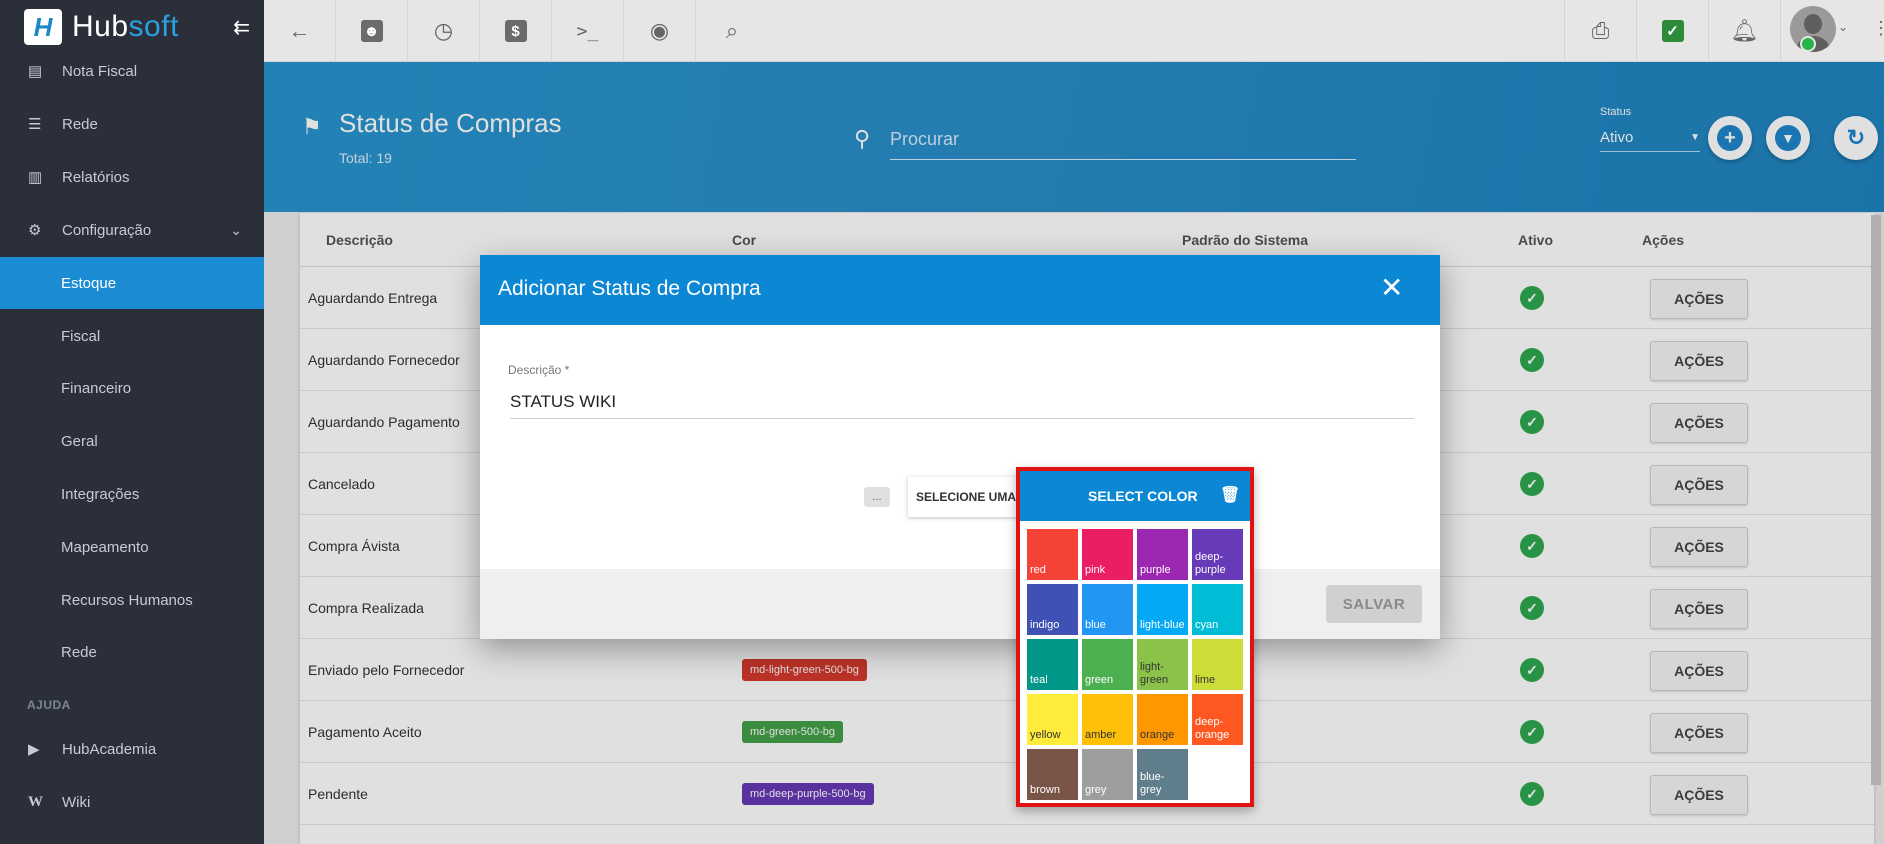  I want to click on sidebar-item-fiscal: Fiscal, so click(132, 336).